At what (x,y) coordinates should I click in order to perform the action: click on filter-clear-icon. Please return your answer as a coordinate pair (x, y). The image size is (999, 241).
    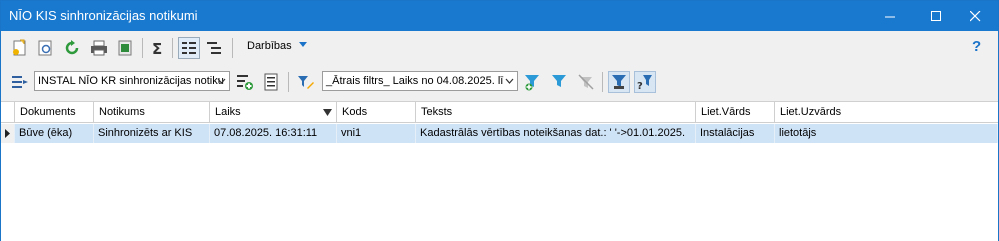
    Looking at the image, I should click on (586, 82).